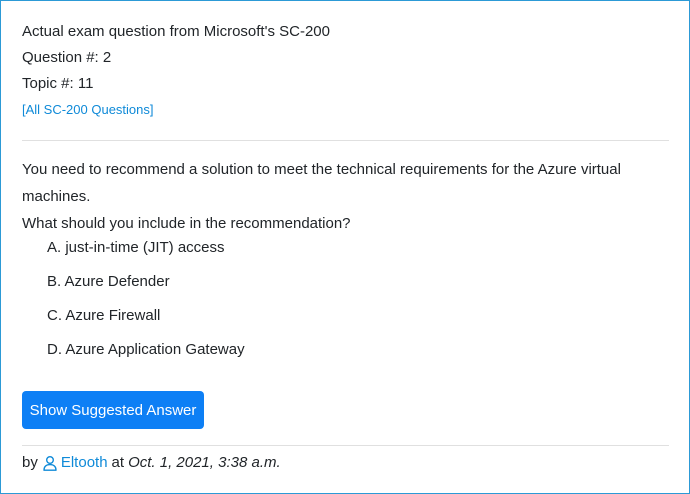  I want to click on choice-d: D. Azure Application Gateway, so click(146, 357).